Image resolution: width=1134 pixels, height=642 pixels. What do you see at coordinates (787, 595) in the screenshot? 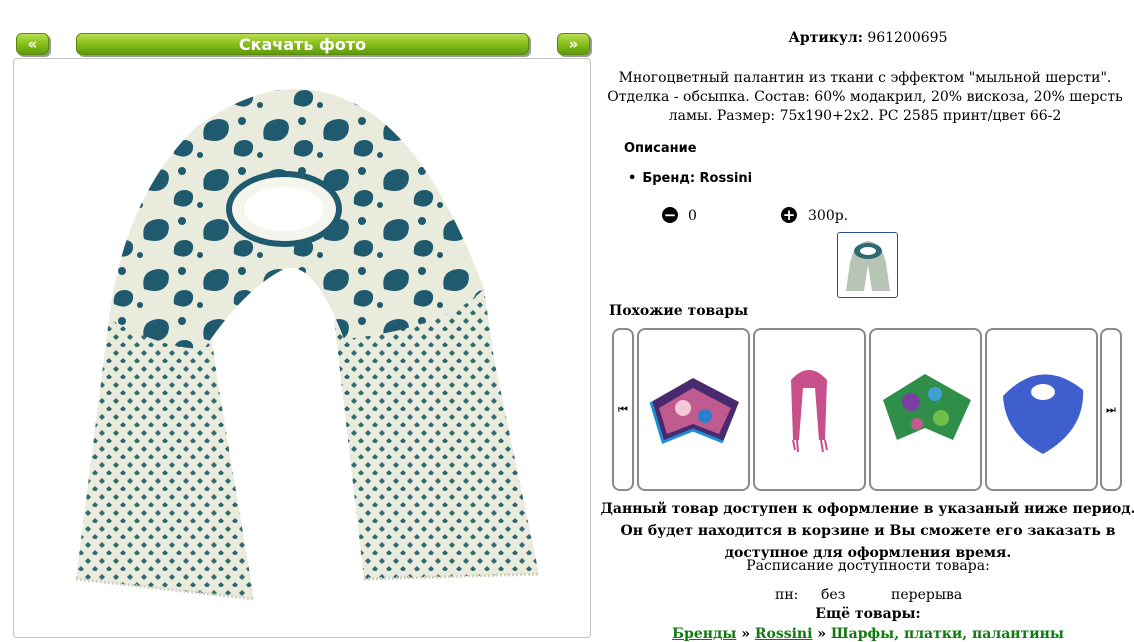
I see `schedule-day: пн:` at bounding box center [787, 595].